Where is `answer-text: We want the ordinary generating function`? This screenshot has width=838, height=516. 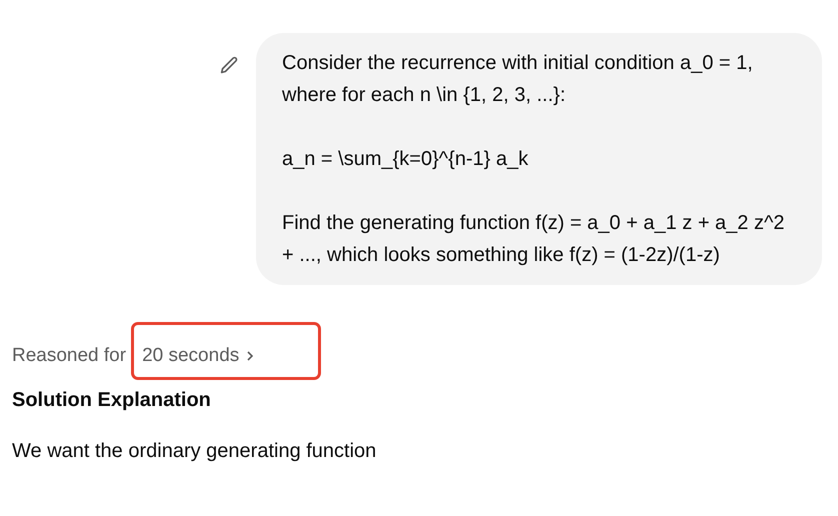 answer-text: We want the ordinary generating function is located at coordinates (195, 451).